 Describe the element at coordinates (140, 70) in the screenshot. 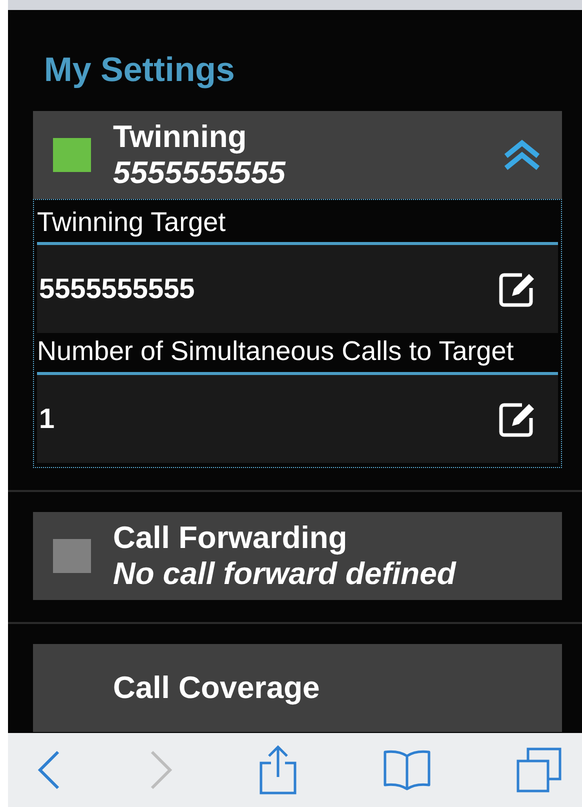

I see `page-title: My Settings` at that location.